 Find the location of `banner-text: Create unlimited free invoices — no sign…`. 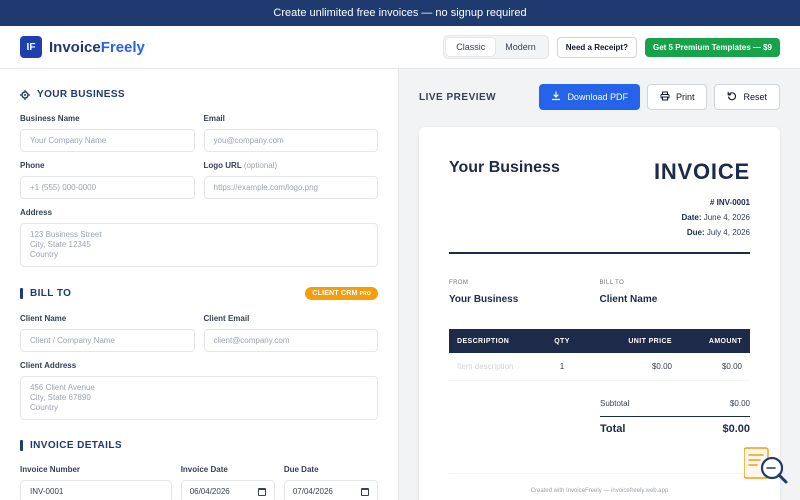

banner-text: Create unlimited free invoices — no sign… is located at coordinates (400, 13).